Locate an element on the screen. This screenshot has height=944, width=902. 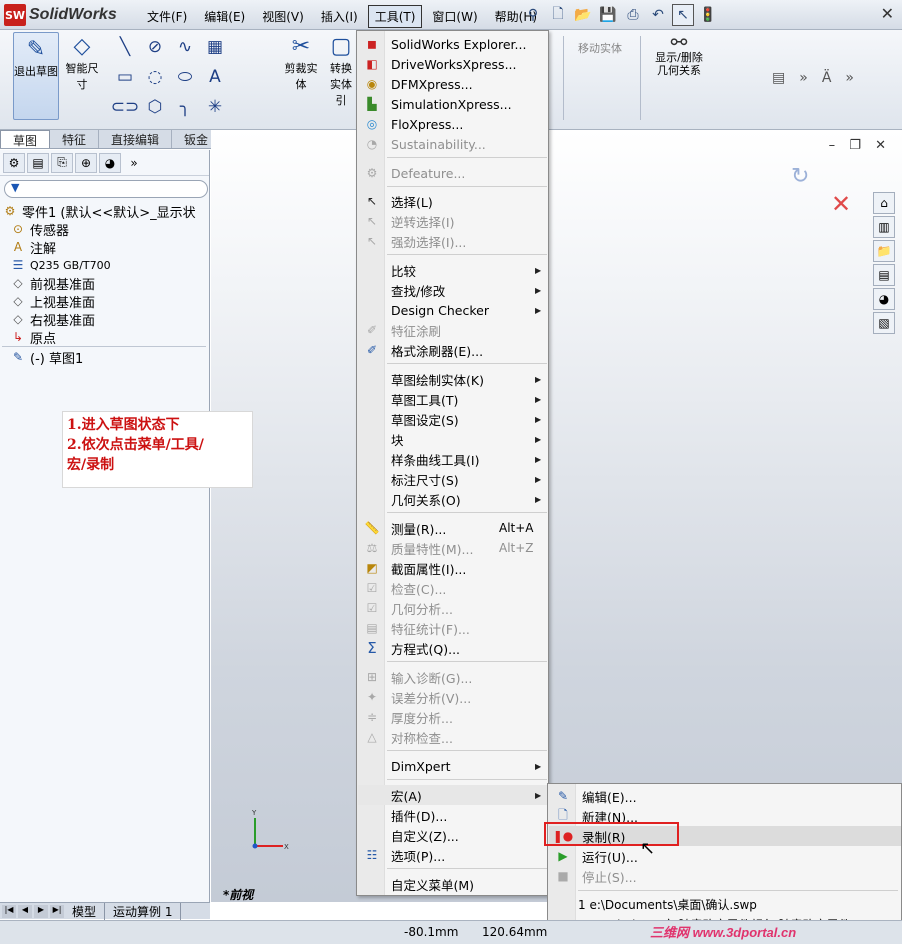
menu-item-compare: 比较 ▶ is located at coordinates (452, 270).